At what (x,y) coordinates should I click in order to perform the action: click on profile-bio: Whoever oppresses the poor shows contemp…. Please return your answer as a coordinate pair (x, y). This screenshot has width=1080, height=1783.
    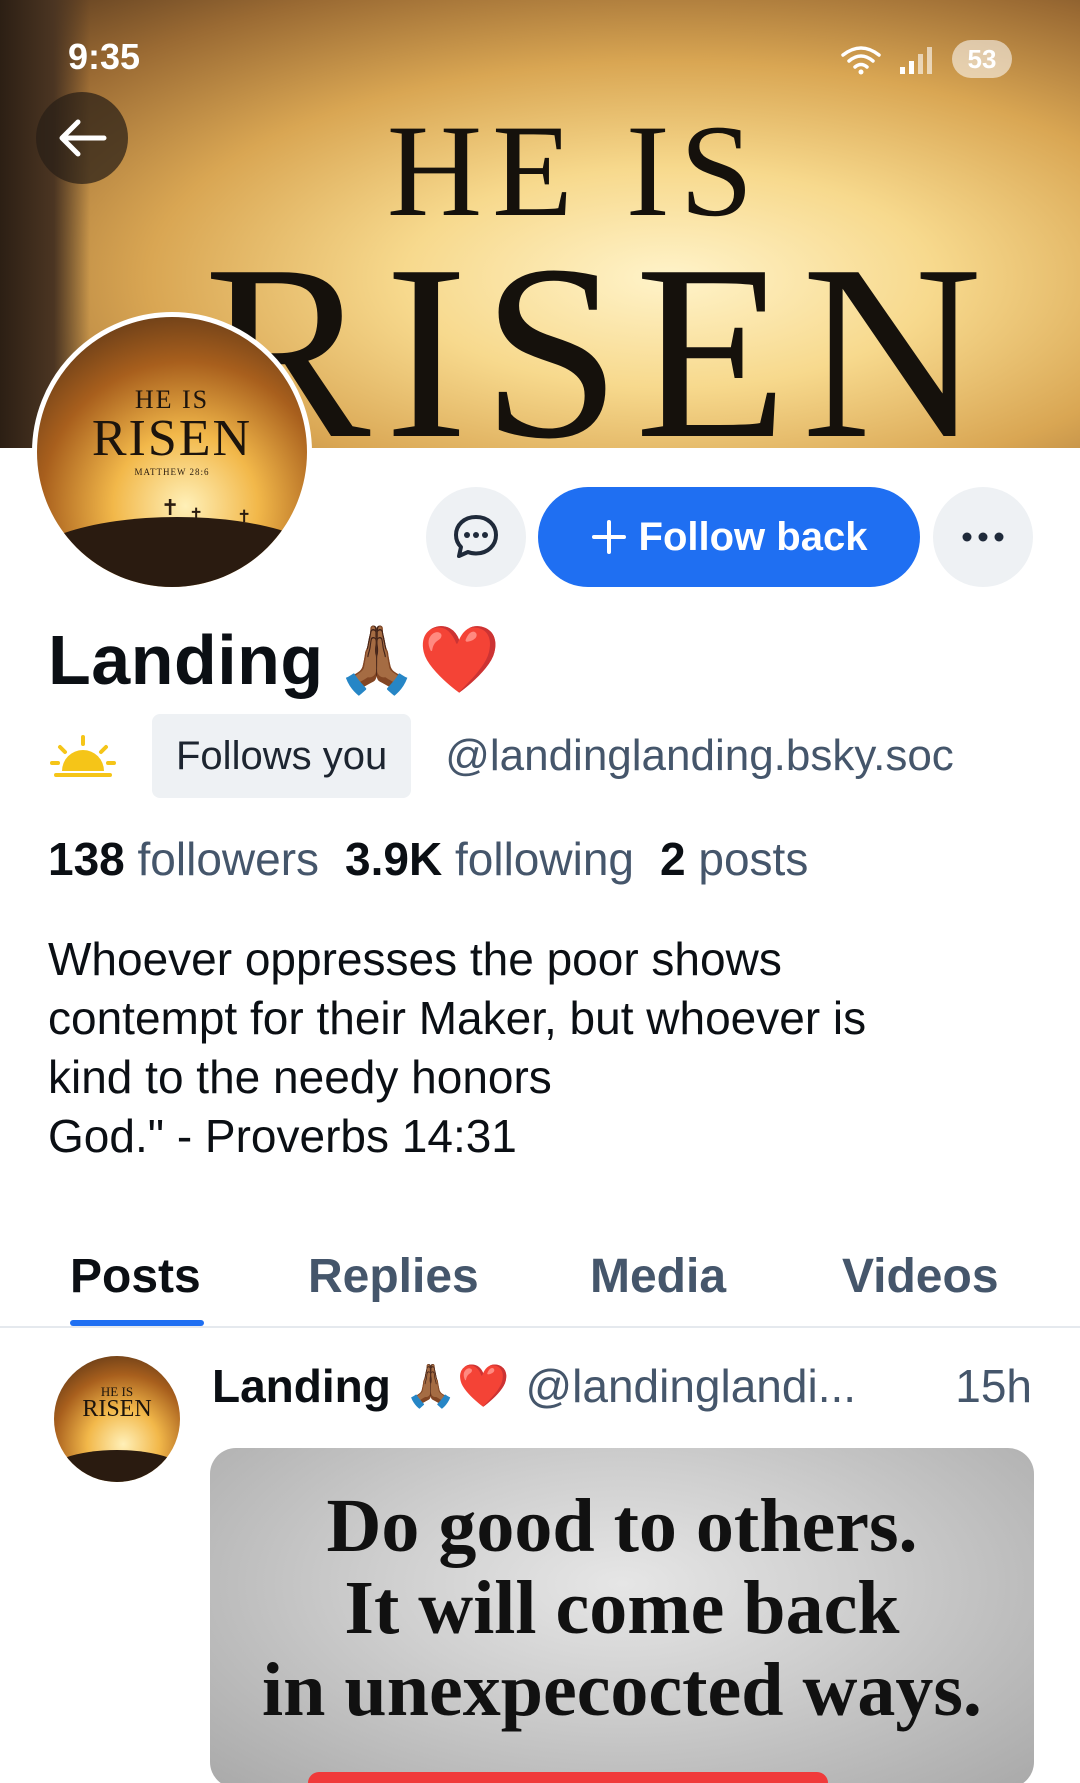
    Looking at the image, I should click on (457, 1047).